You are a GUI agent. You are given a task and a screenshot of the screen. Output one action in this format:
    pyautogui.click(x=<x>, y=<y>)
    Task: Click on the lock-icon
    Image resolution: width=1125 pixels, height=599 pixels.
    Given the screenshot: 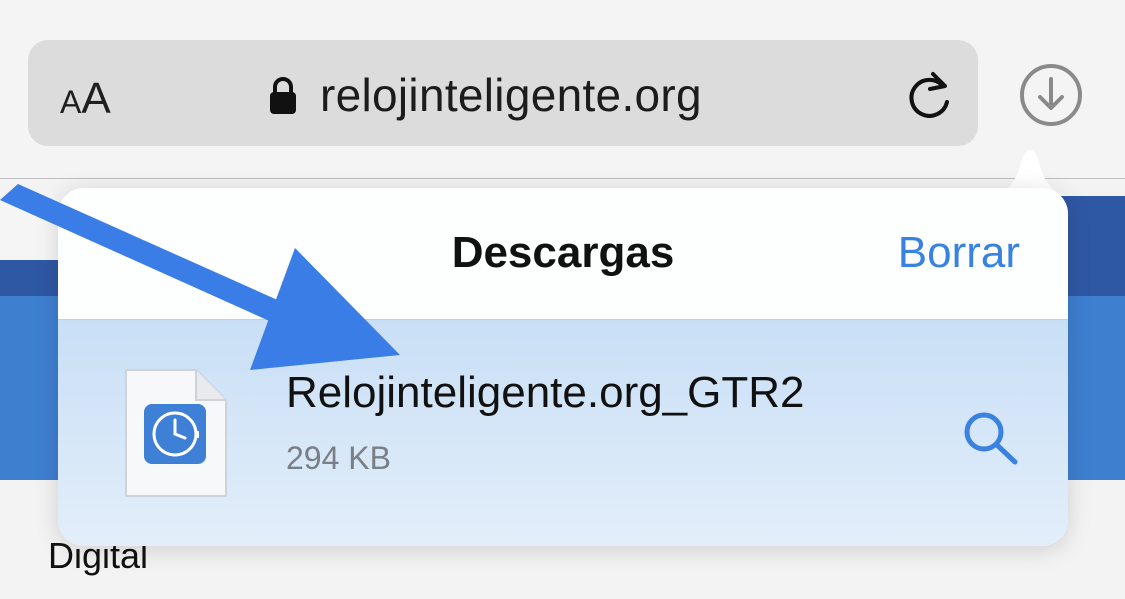 What is the action you would take?
    pyautogui.click(x=283, y=98)
    